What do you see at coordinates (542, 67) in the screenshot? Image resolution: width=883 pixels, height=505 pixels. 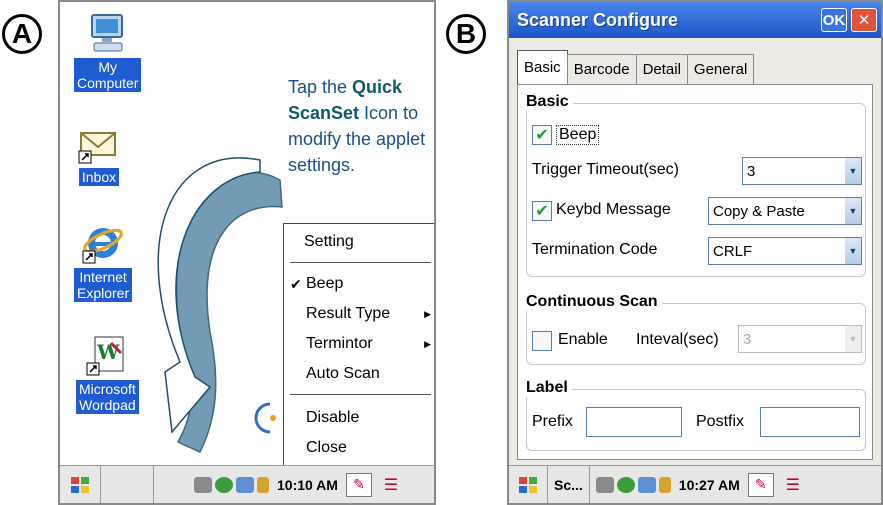 I see `tab-basic: Basic` at bounding box center [542, 67].